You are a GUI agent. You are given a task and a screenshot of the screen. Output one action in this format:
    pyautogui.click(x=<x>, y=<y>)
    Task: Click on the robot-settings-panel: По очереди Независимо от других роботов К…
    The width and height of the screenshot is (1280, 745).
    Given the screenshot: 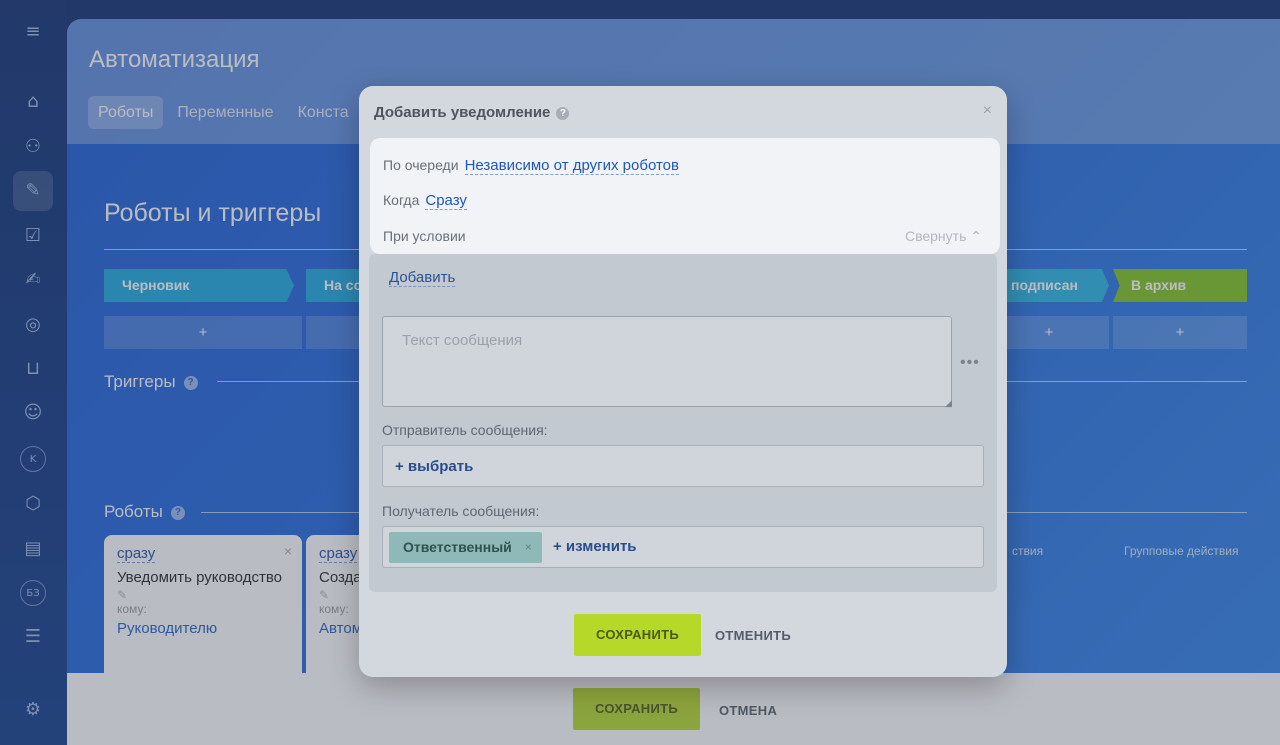 What is the action you would take?
    pyautogui.click(x=685, y=196)
    